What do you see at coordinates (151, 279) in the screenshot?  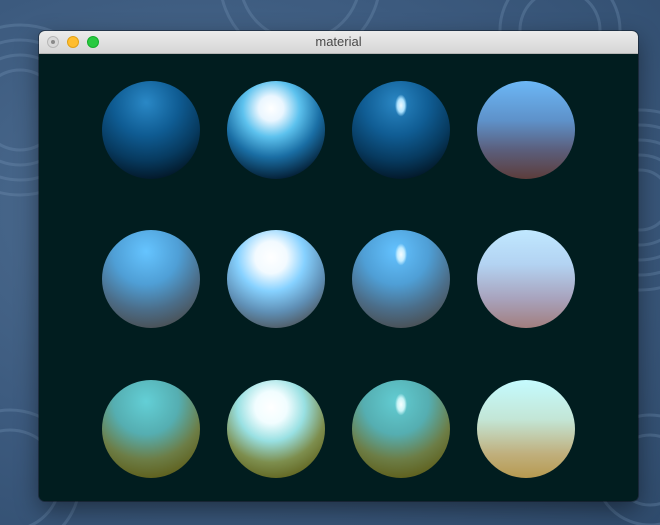 I see `sphere-blue-diffuse` at bounding box center [151, 279].